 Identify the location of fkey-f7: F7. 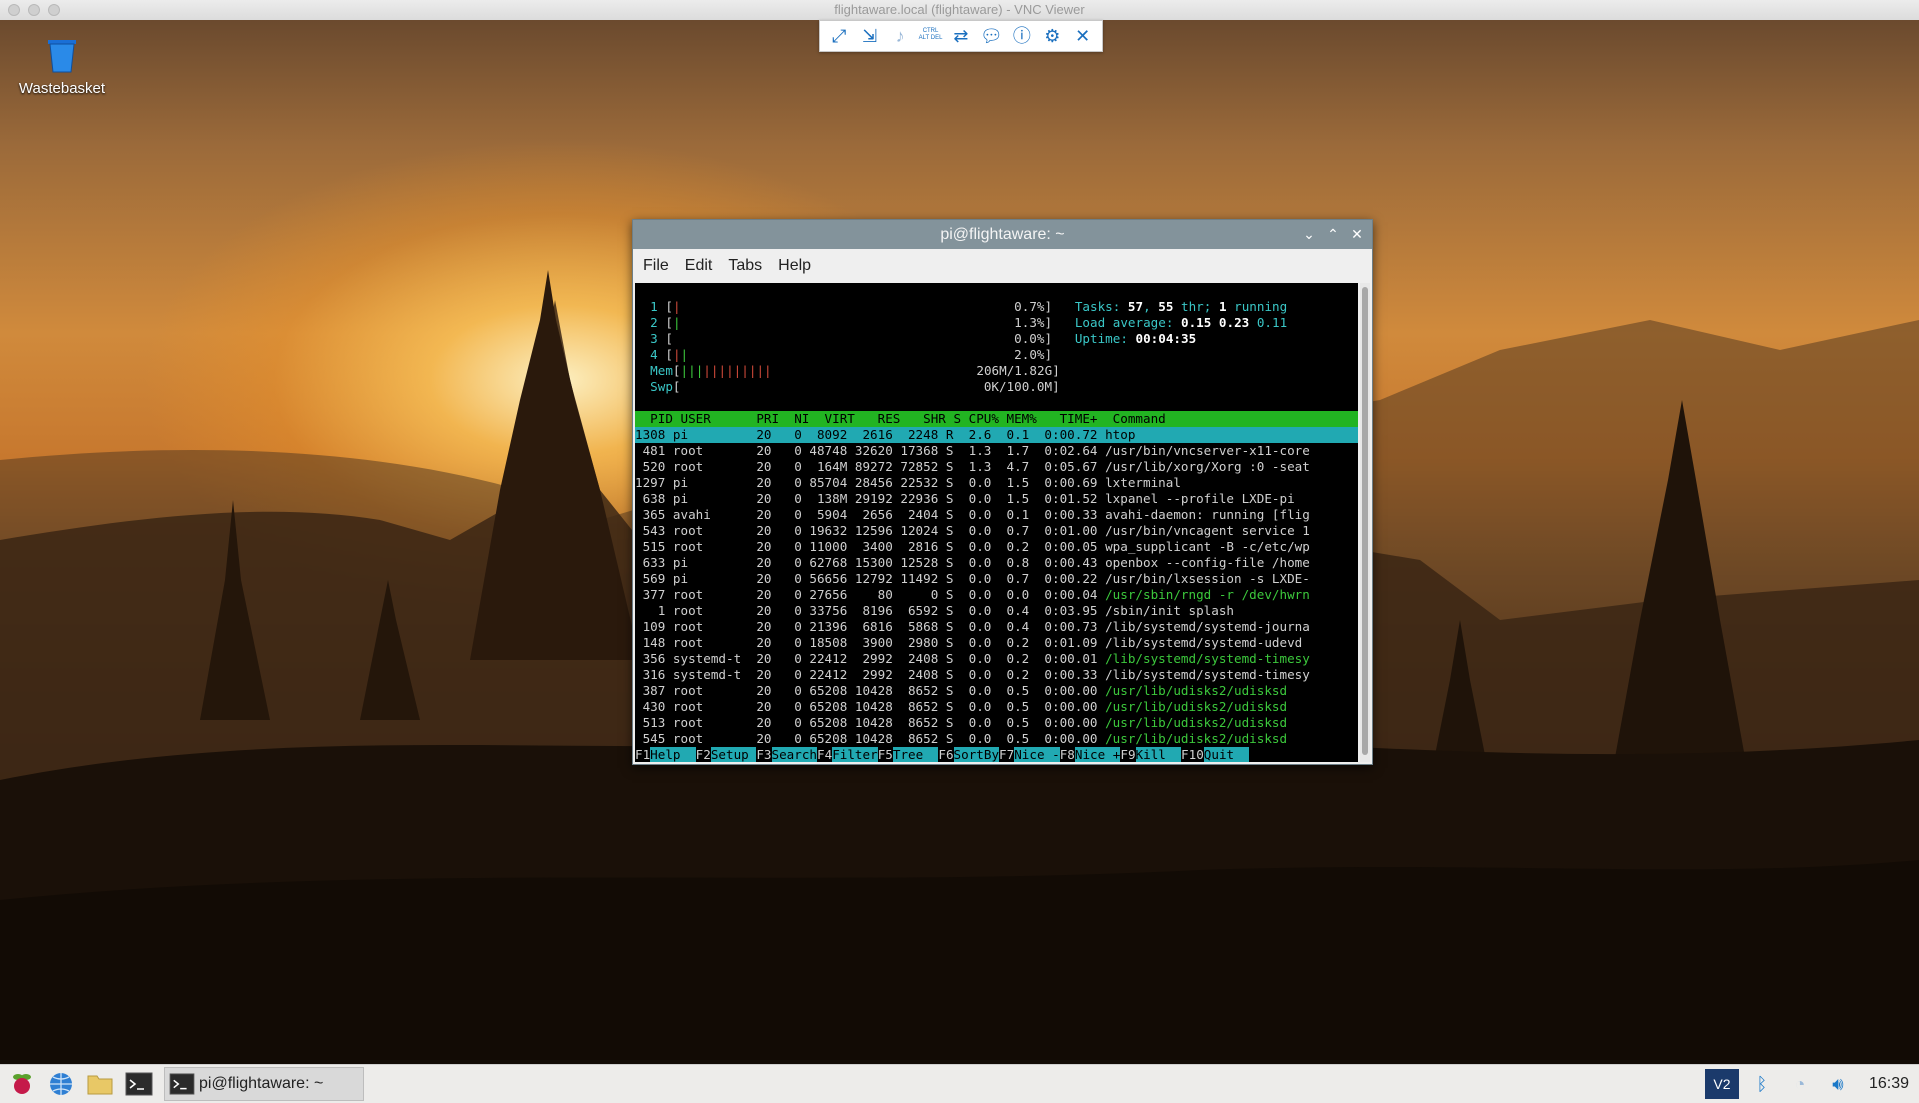
(1007, 754).